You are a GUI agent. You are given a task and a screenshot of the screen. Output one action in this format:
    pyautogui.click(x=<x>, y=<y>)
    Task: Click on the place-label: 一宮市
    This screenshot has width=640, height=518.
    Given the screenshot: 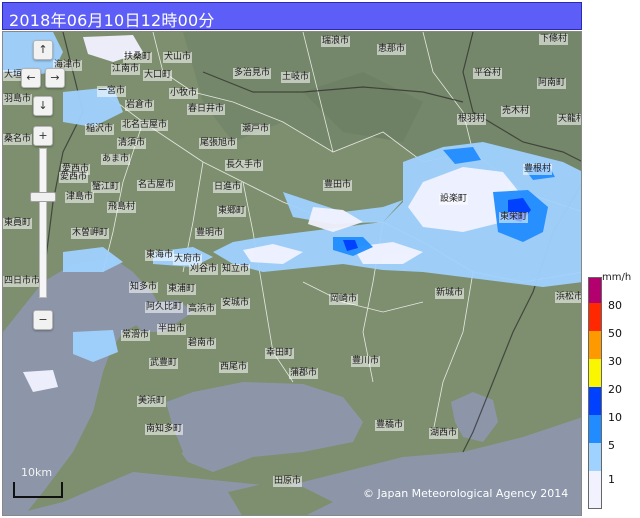 What is the action you would take?
    pyautogui.click(x=112, y=91)
    